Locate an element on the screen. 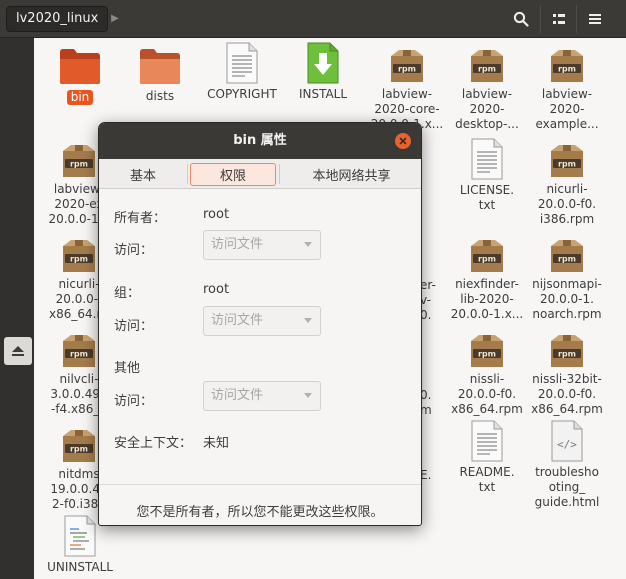  file-label: bin is located at coordinates (80, 97).